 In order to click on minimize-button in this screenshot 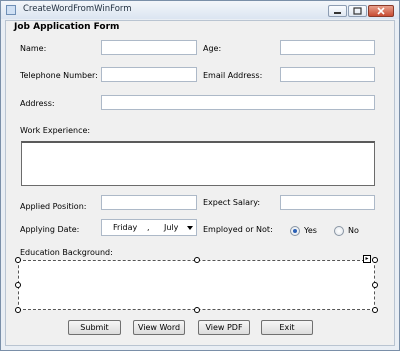, I will do `click(337, 11)`.